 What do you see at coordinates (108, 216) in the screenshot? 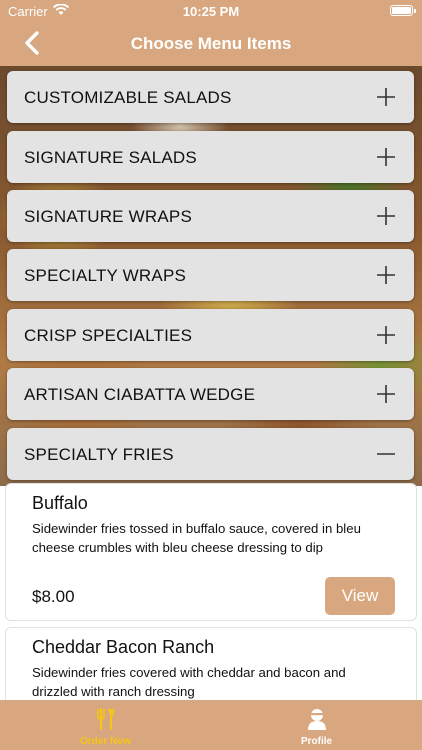
I see `category-label: SIGNATURE WRAPS` at bounding box center [108, 216].